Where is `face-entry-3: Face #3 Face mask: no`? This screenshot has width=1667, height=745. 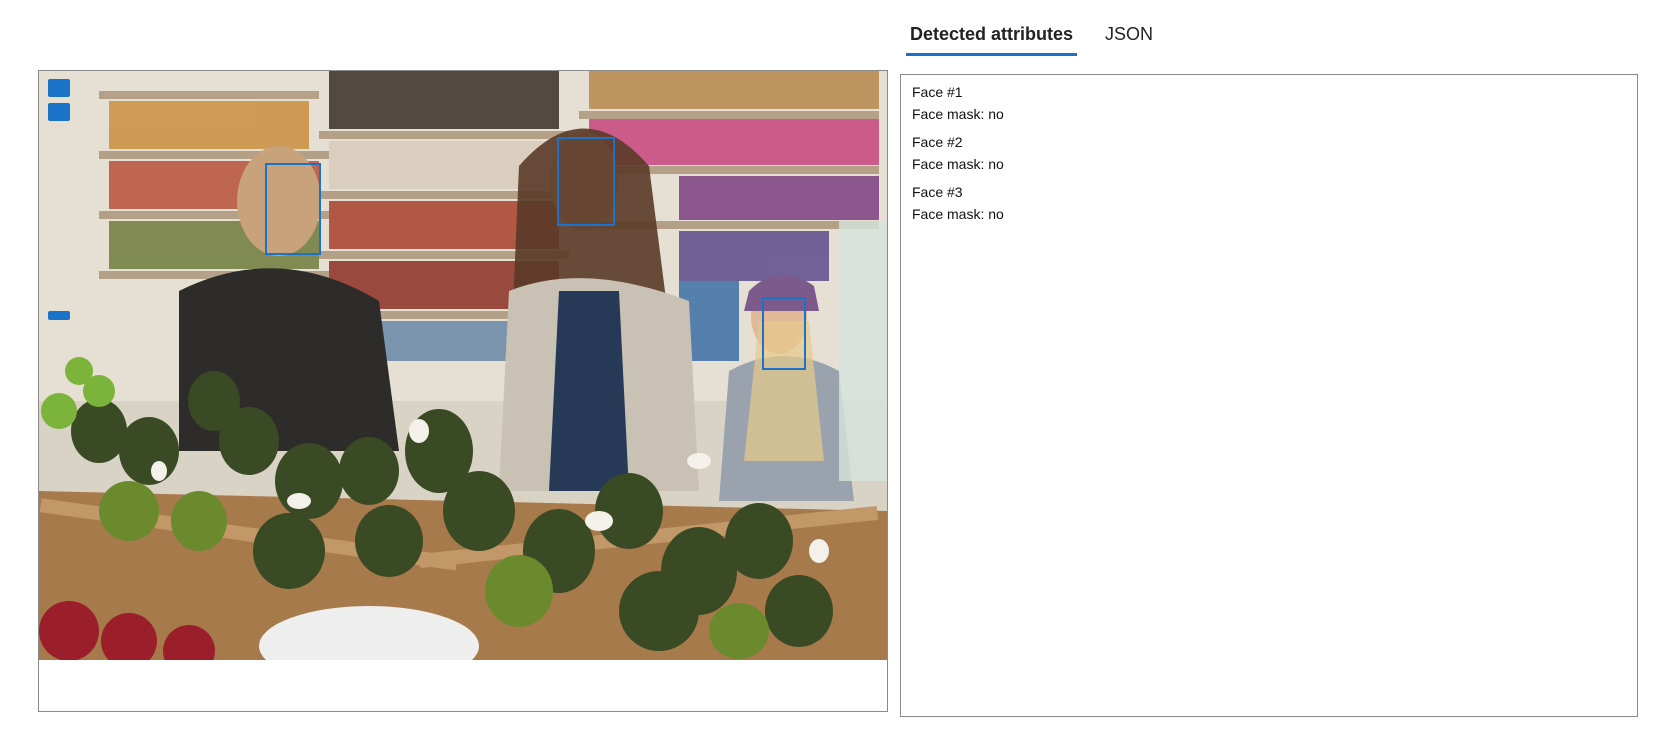
face-entry-3: Face #3 Face mask: no is located at coordinates (1269, 203).